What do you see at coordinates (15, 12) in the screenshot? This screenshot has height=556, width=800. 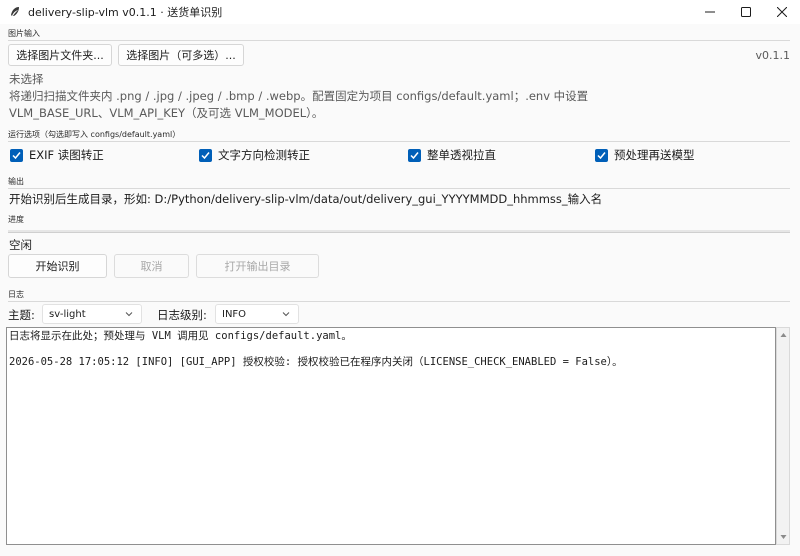 I see `feather-icon` at bounding box center [15, 12].